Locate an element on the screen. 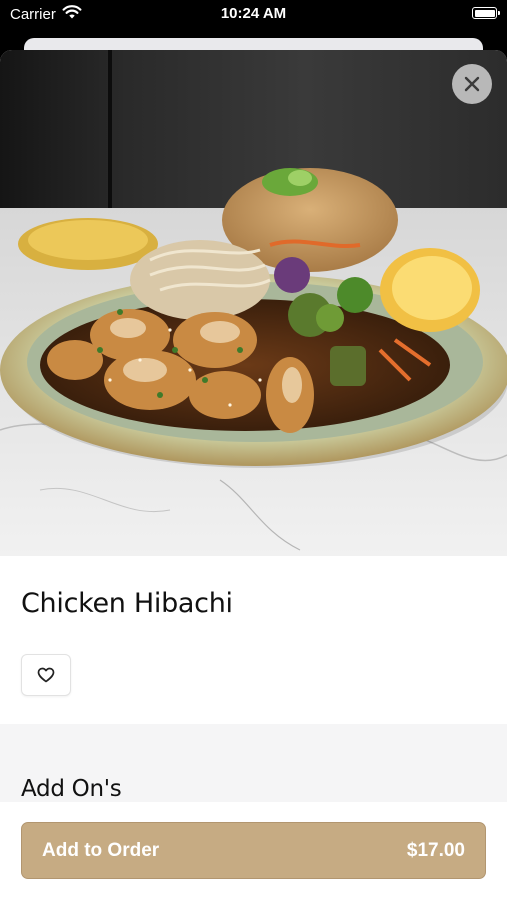  item-title: Chicken Hibachi is located at coordinates (127, 603).